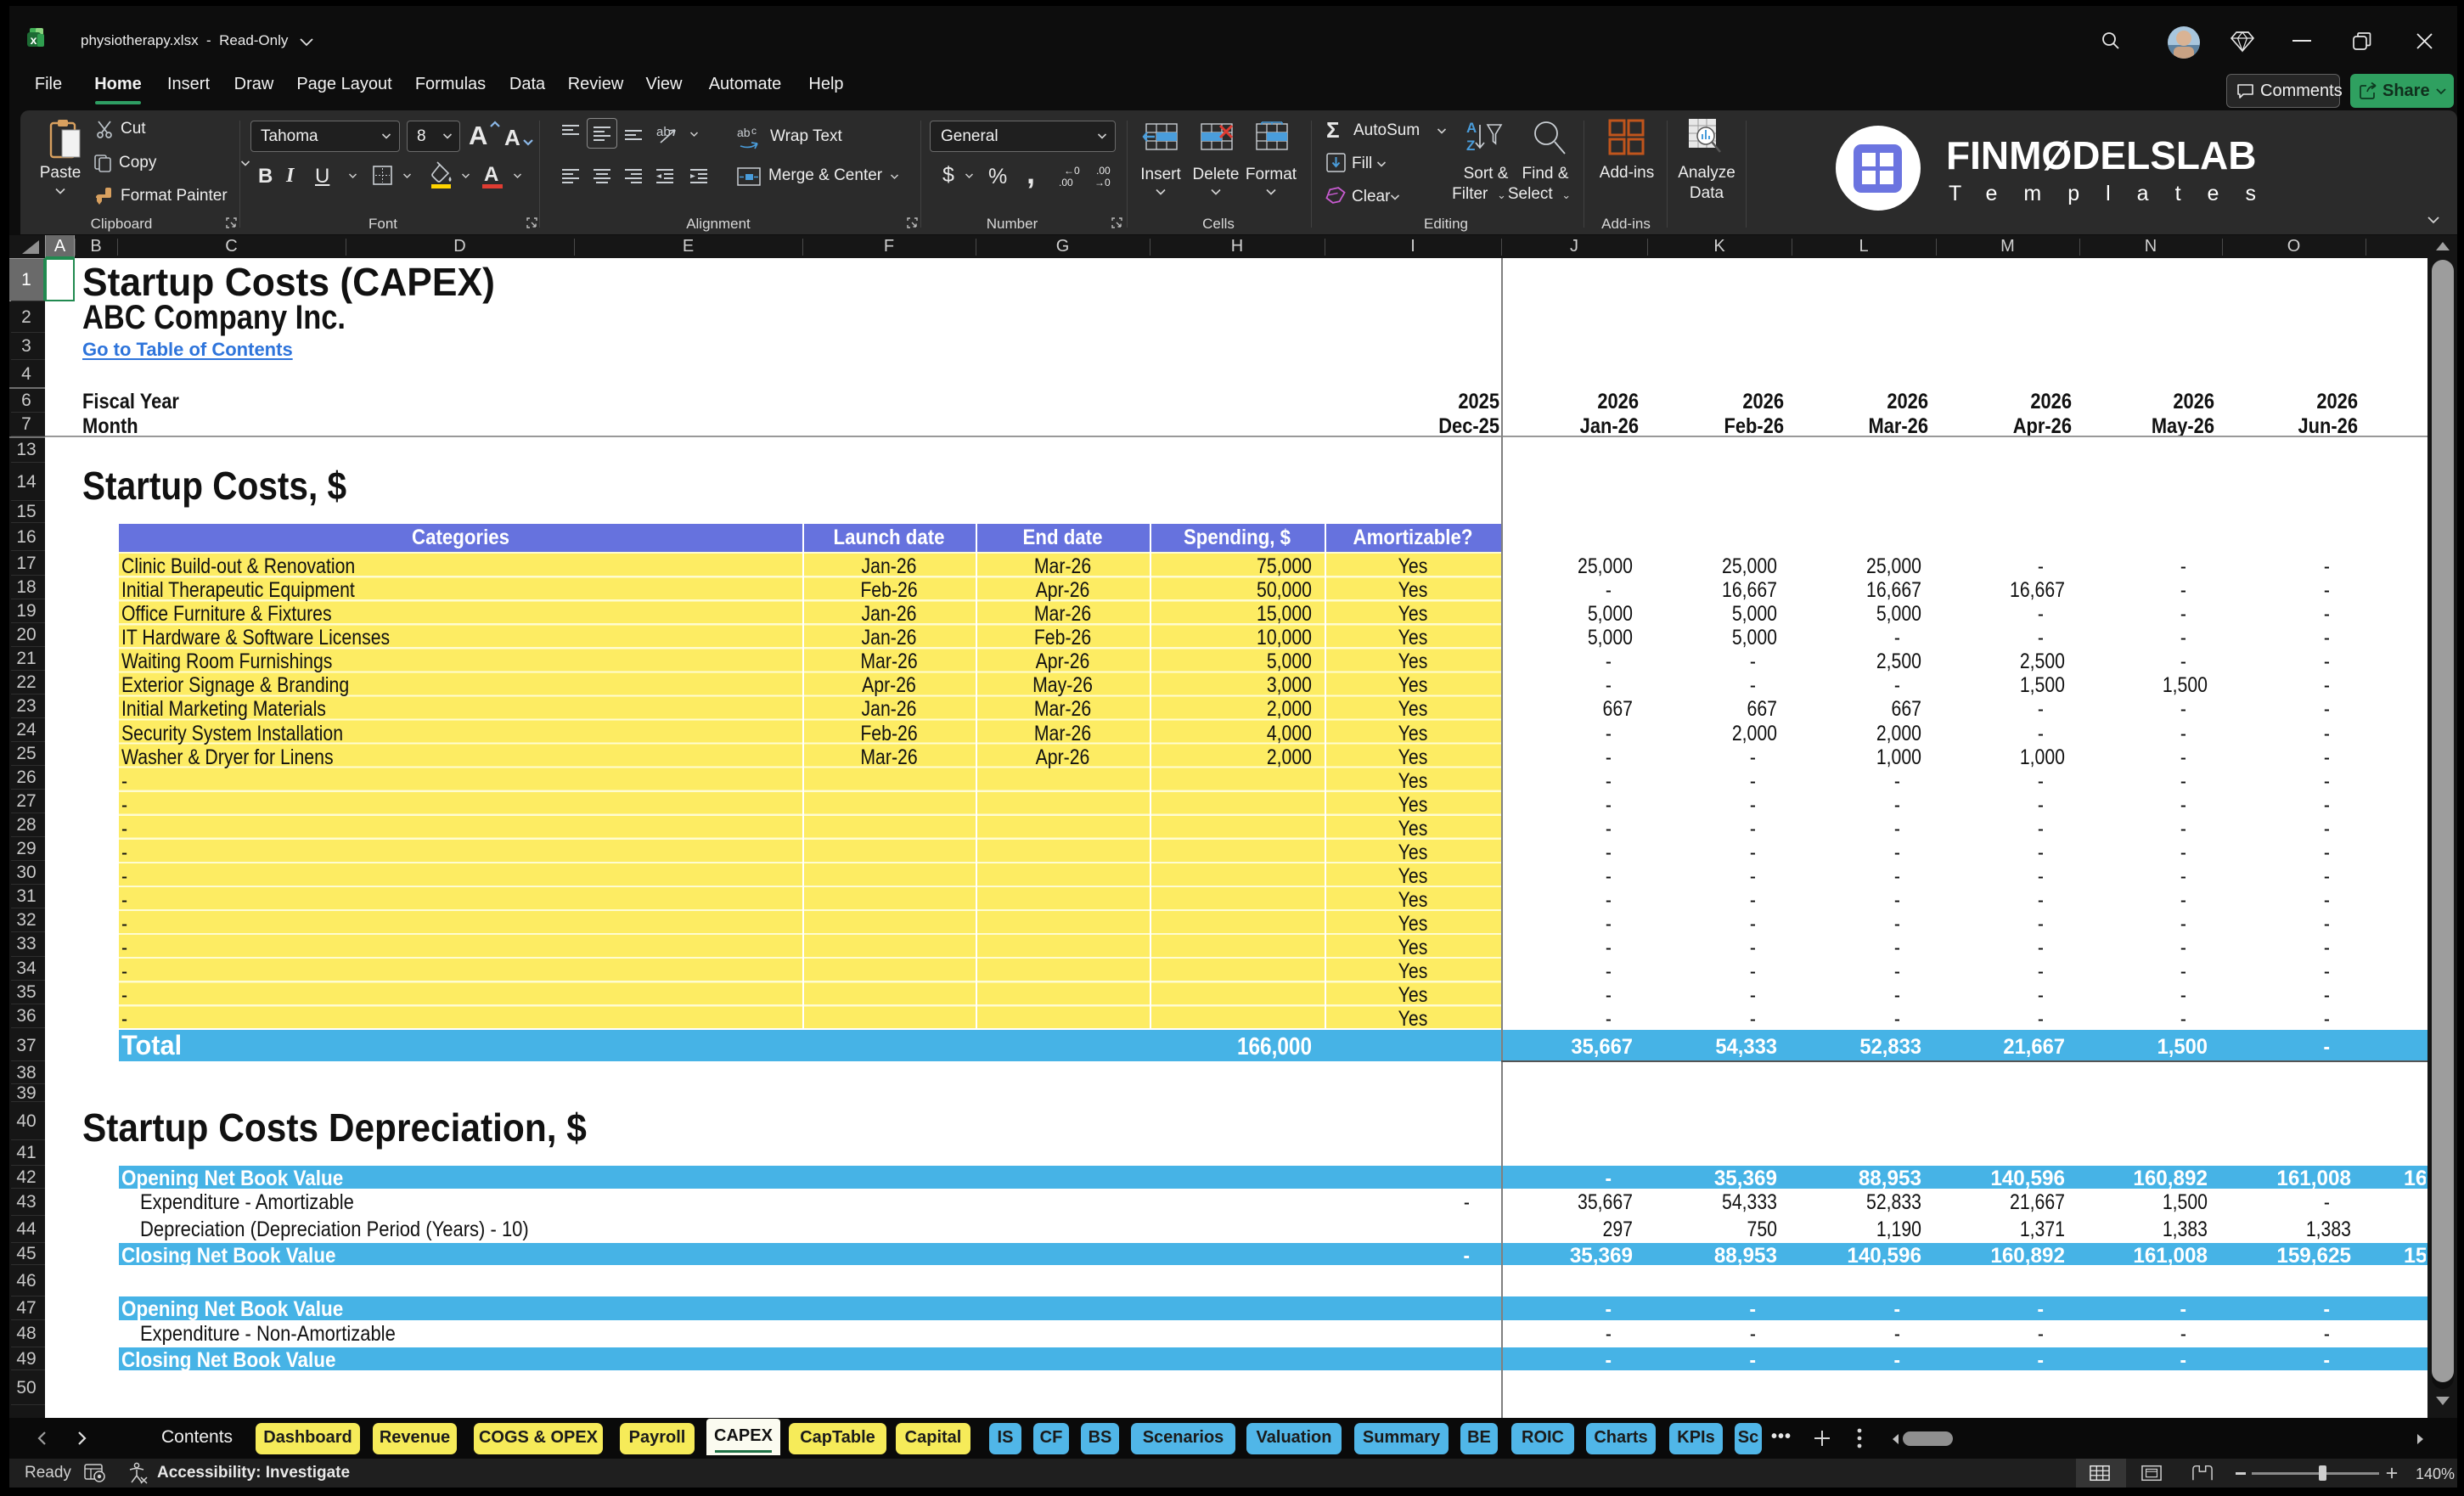 The height and width of the screenshot is (1496, 2464). What do you see at coordinates (754, 131) in the screenshot?
I see `svg-text: c` at bounding box center [754, 131].